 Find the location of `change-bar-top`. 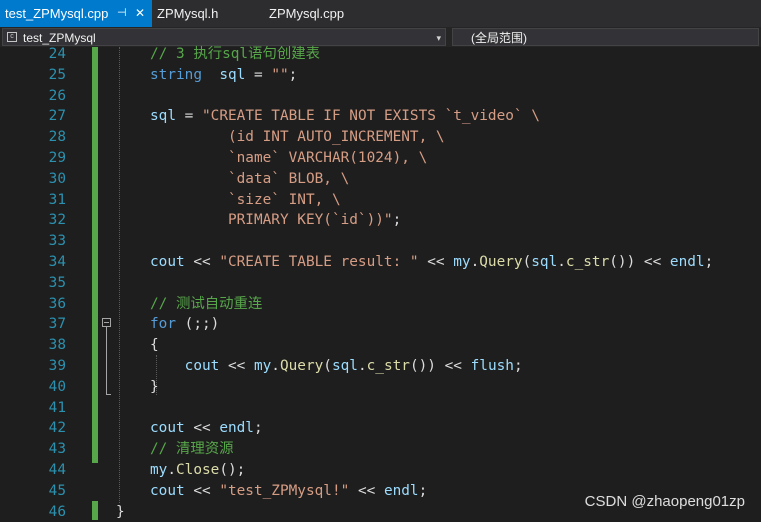

change-bar-top is located at coordinates (95, 255).